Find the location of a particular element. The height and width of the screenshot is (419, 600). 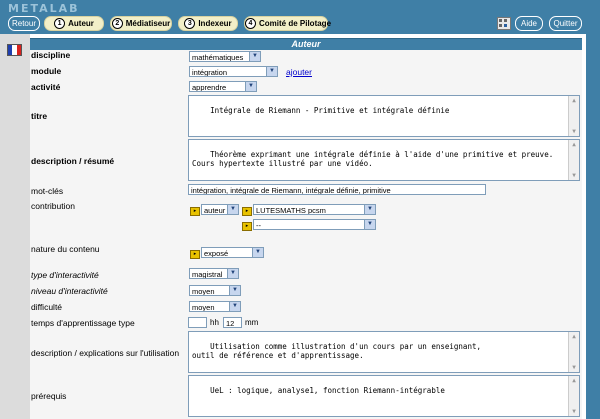

tab-comite-de-pilotage: 4 Comité de Pilotage is located at coordinates (288, 23).